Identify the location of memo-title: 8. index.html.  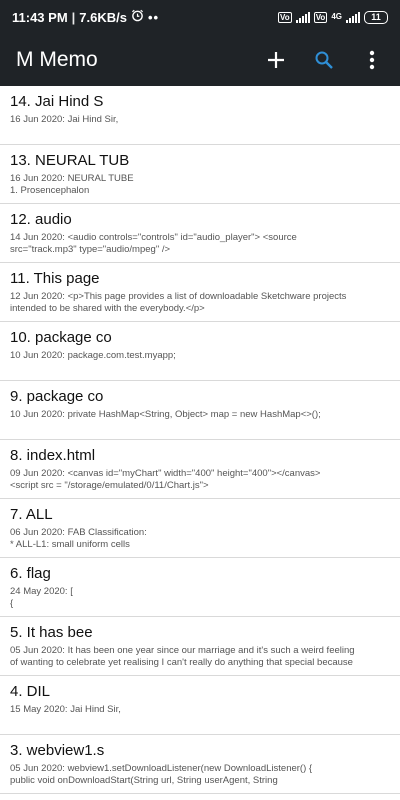
(53, 455).